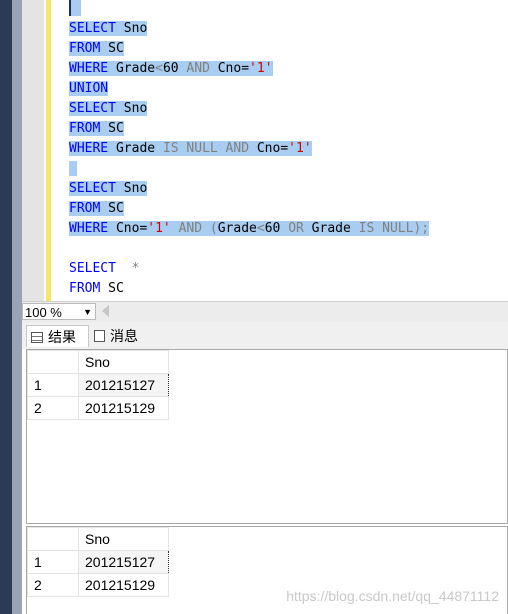 The width and height of the screenshot is (508, 614). I want to click on code-token: UNION, so click(89, 88).